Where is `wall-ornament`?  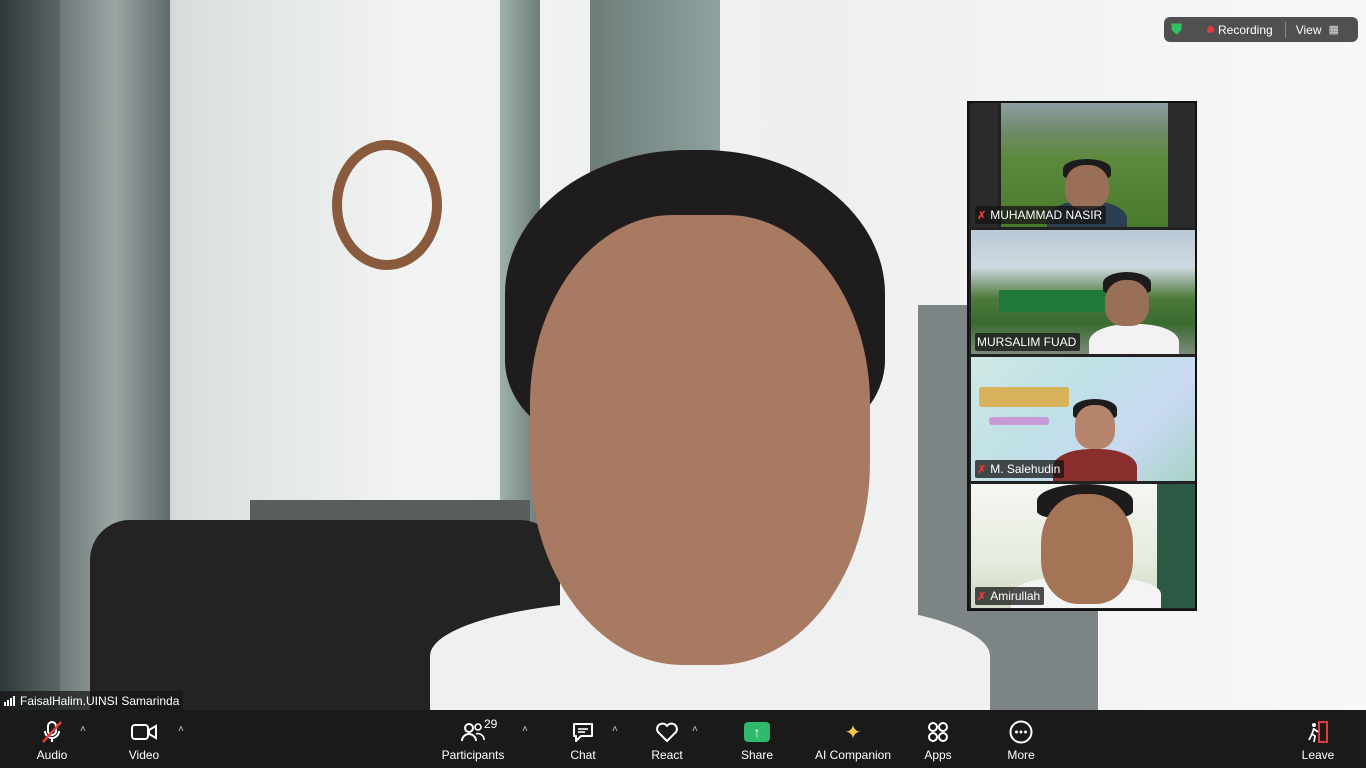 wall-ornament is located at coordinates (387, 205).